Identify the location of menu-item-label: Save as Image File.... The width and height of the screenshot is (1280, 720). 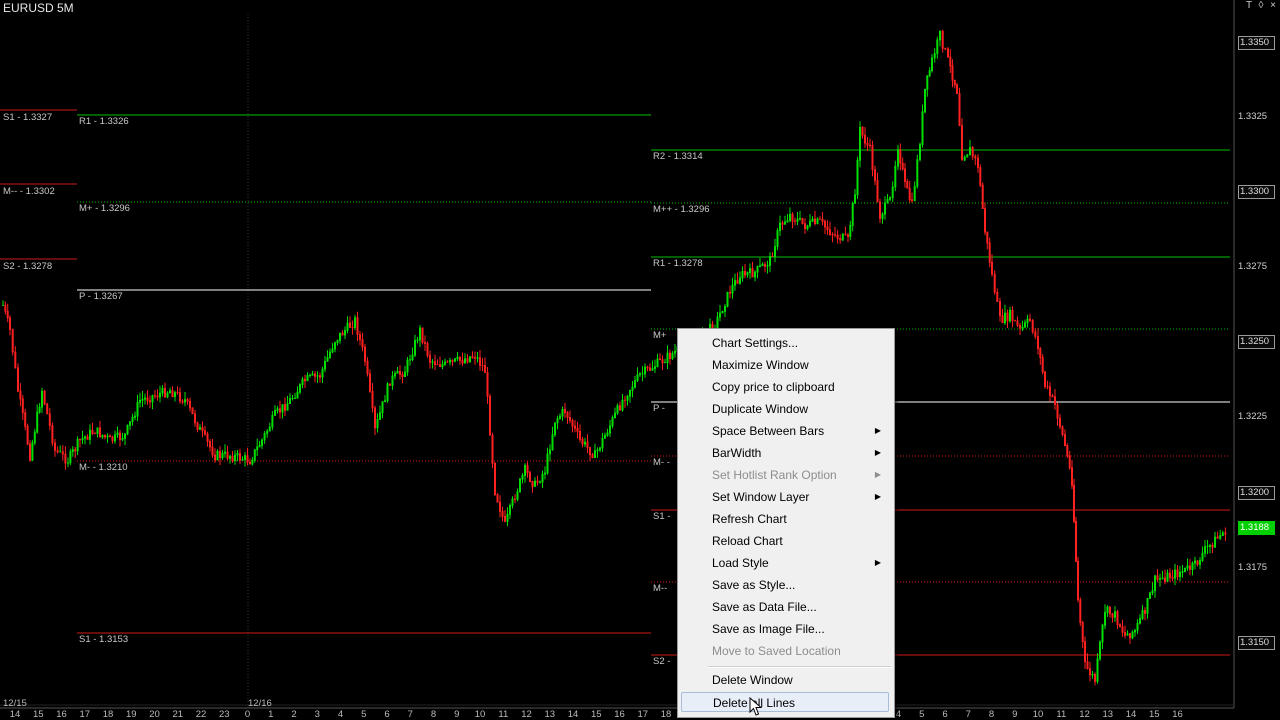
(768, 629).